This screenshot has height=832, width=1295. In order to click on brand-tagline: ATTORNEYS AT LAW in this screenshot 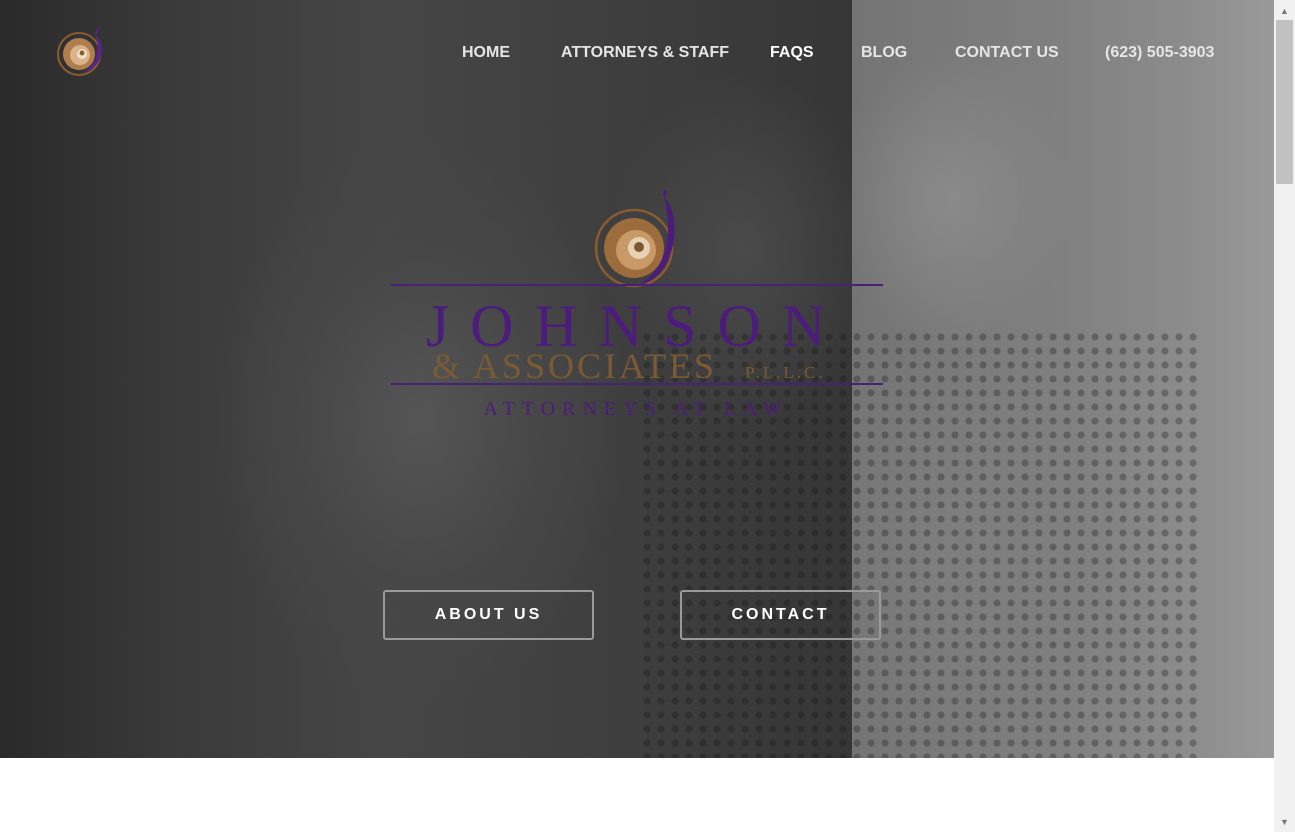, I will do `click(636, 409)`.